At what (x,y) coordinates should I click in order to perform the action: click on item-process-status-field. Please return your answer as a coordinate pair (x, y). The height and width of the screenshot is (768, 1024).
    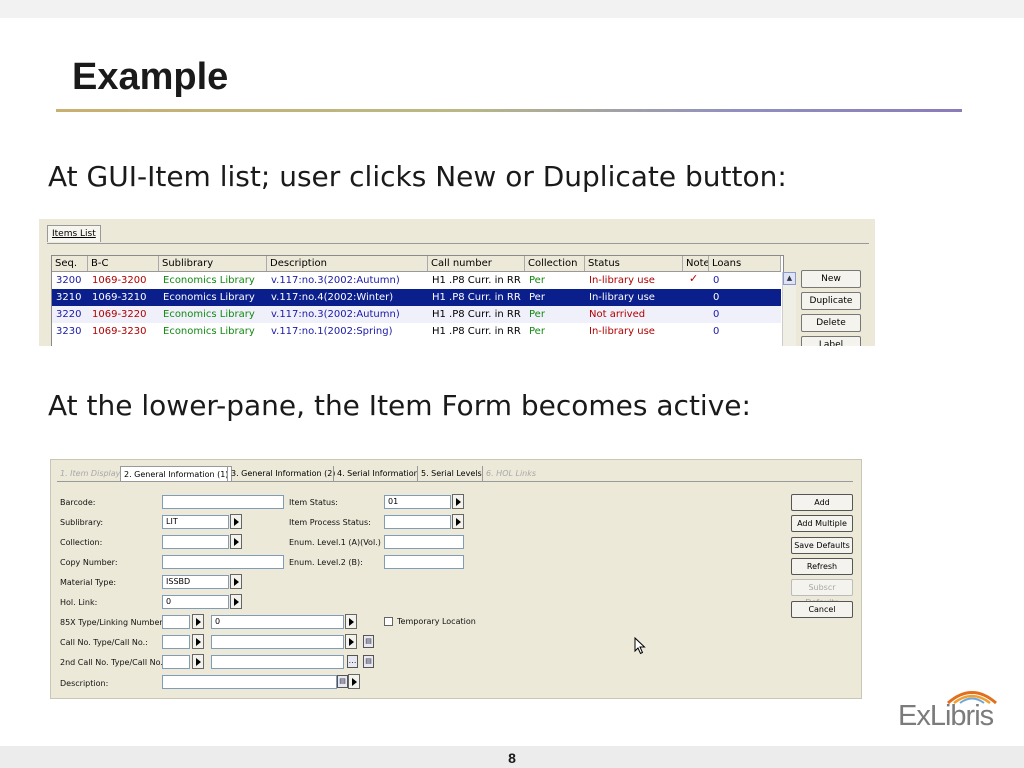
    Looking at the image, I should click on (417, 522).